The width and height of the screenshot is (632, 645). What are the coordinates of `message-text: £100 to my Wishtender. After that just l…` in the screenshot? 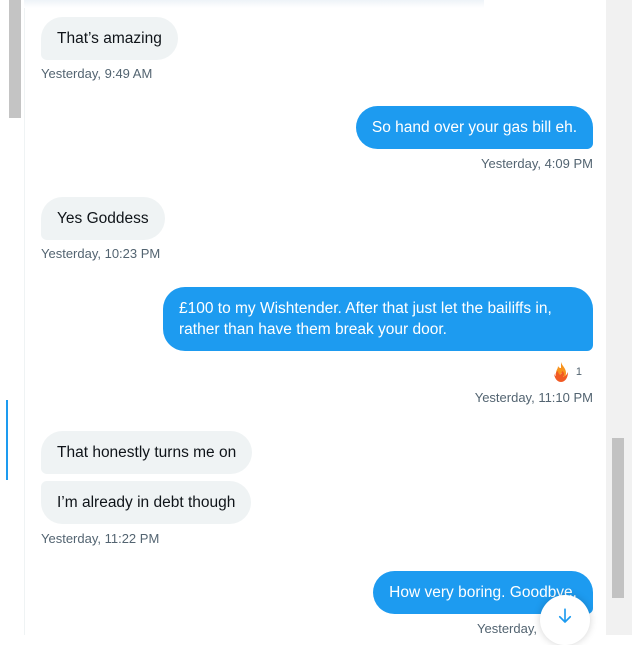 It's located at (365, 319).